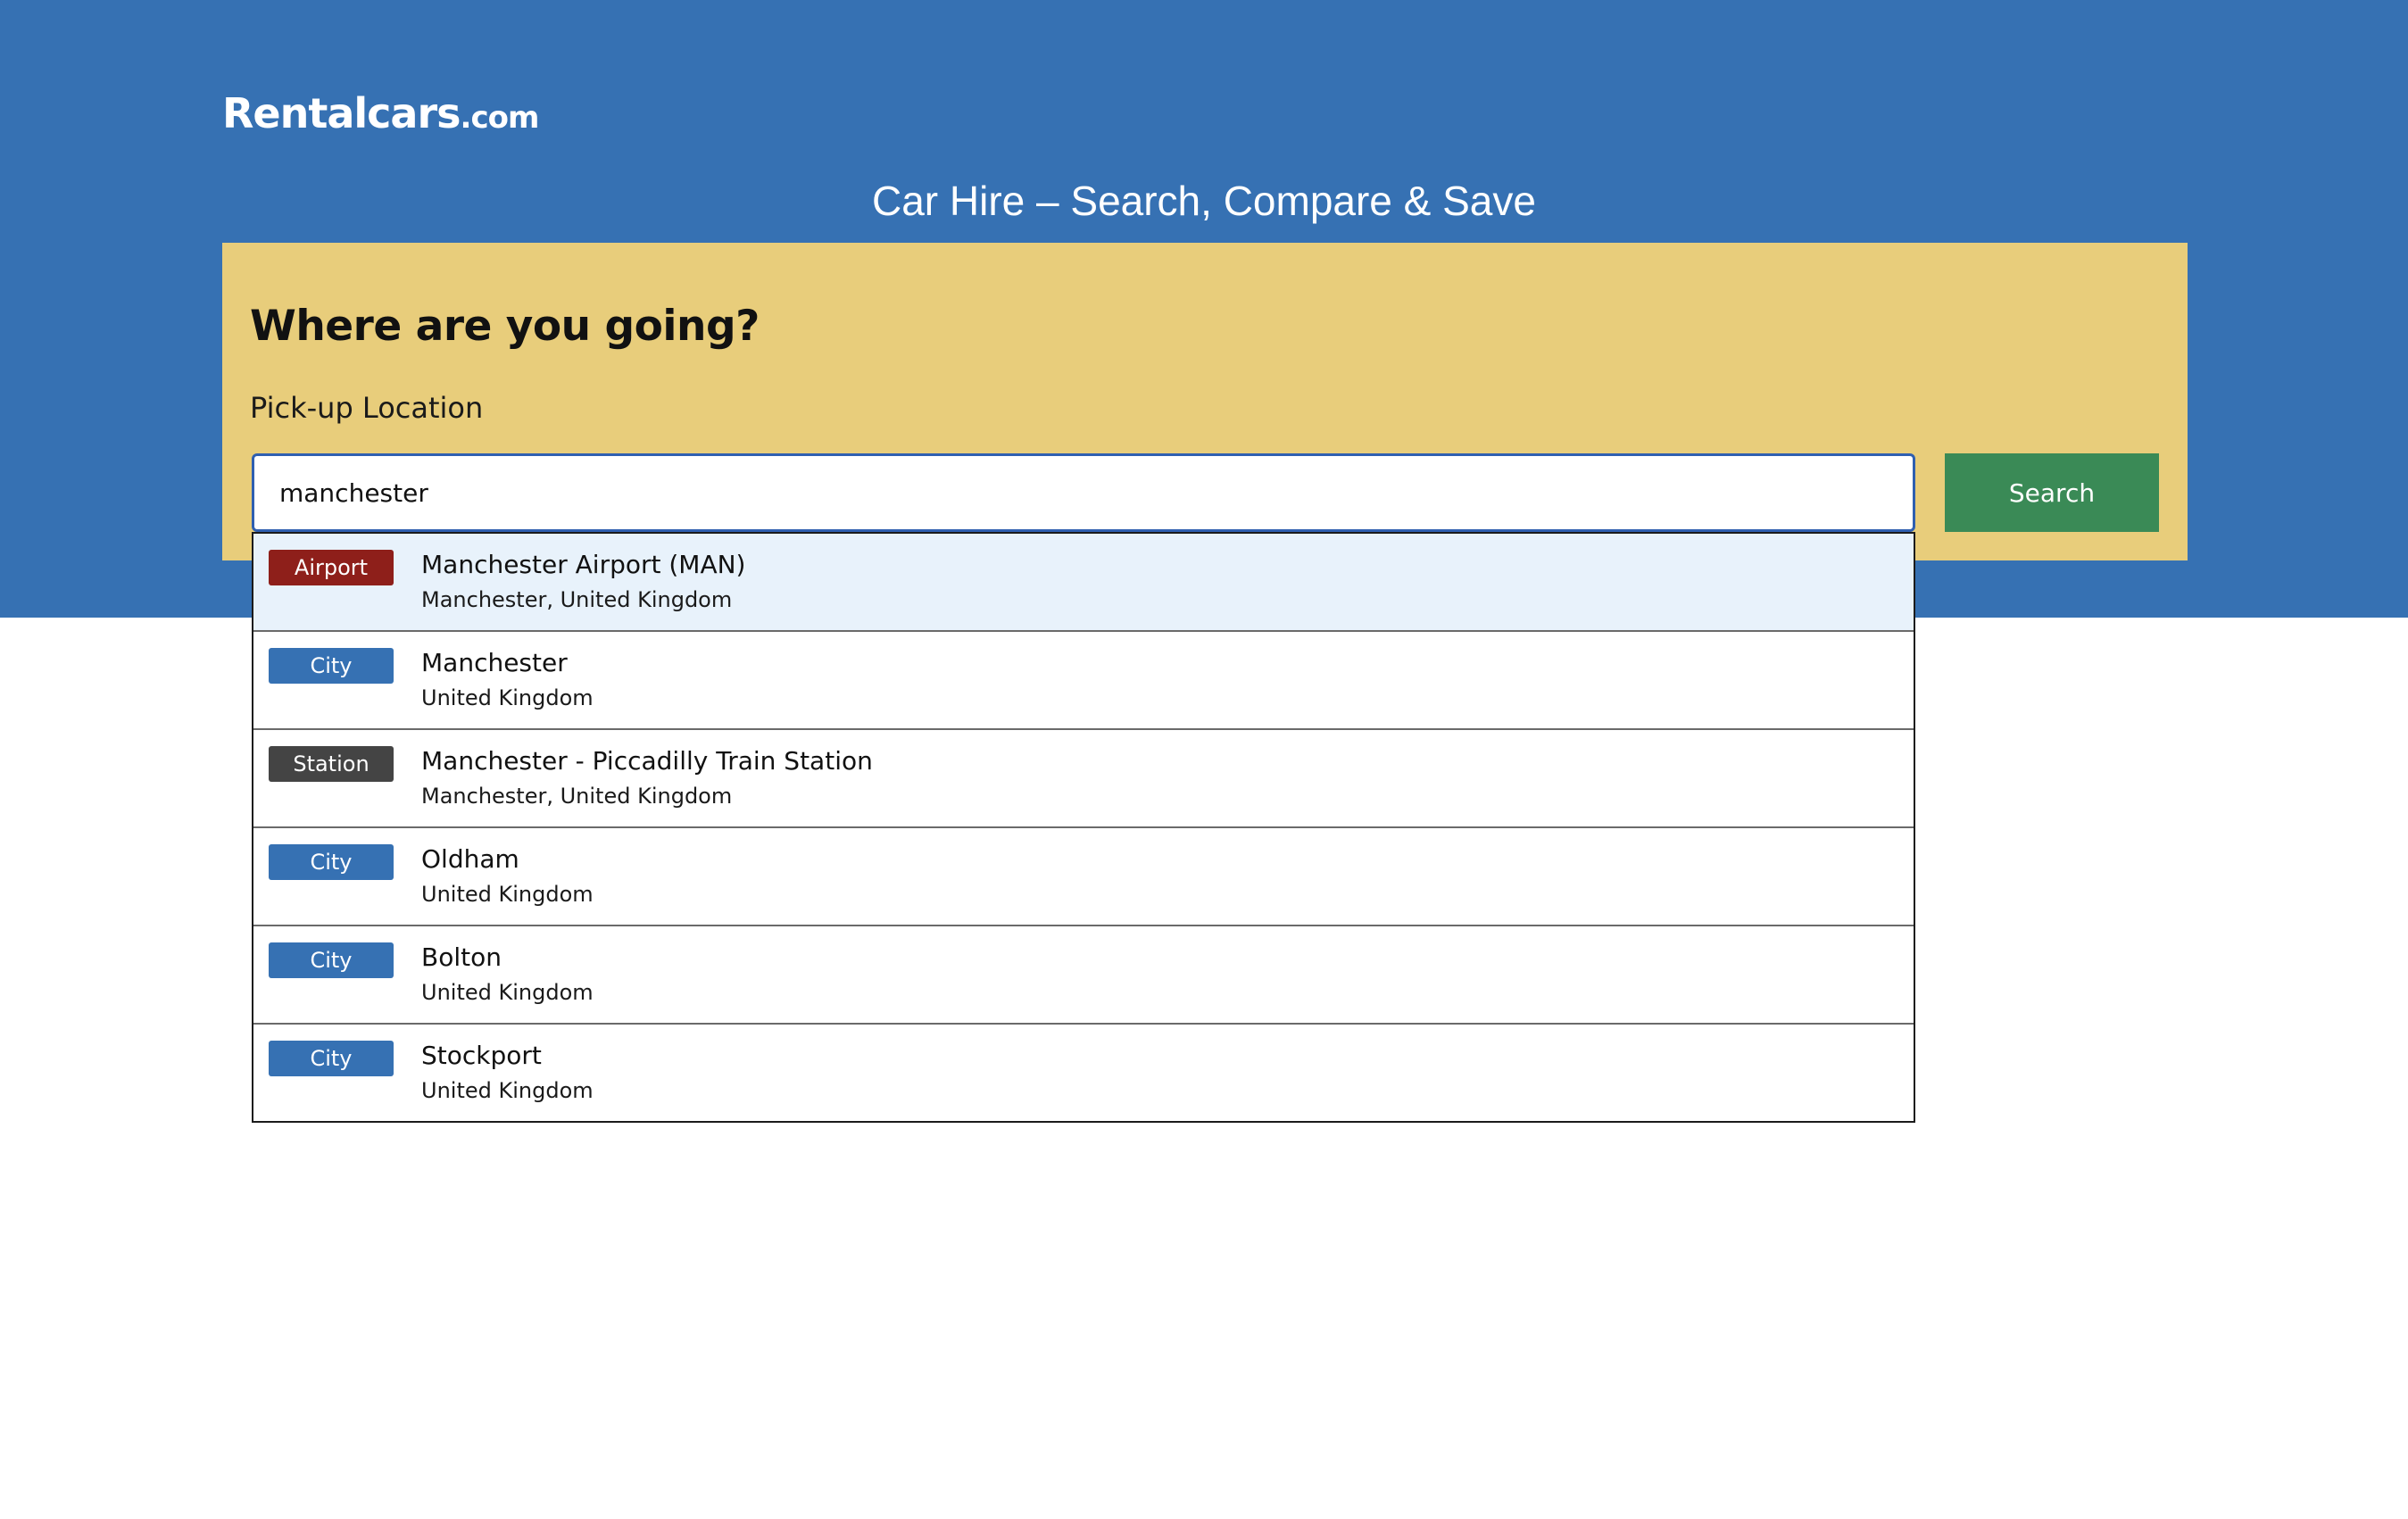 The image size is (2408, 1519). What do you see at coordinates (481, 1055) in the screenshot?
I see `suggestion-name: Stockport` at bounding box center [481, 1055].